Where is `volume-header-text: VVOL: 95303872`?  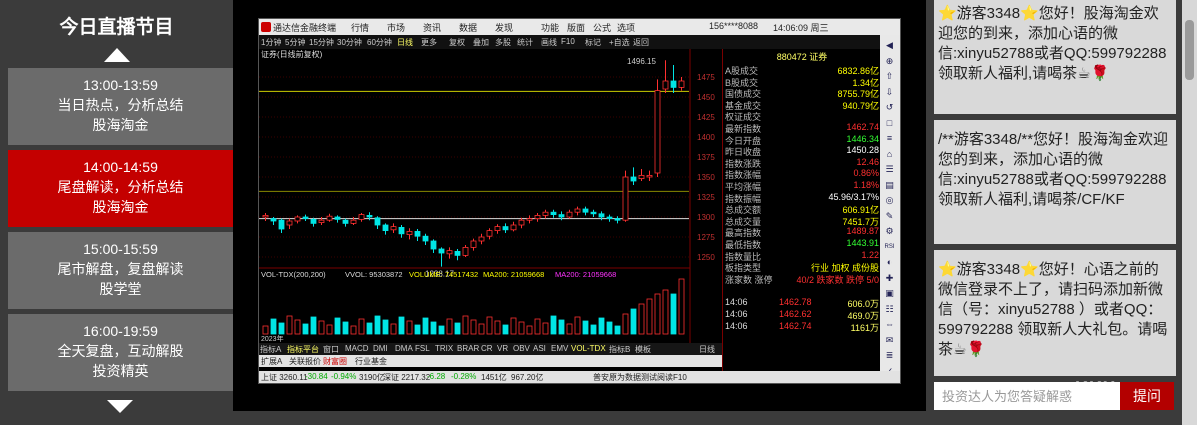
volume-header-text: VVOL: 95303872 is located at coordinates (374, 274).